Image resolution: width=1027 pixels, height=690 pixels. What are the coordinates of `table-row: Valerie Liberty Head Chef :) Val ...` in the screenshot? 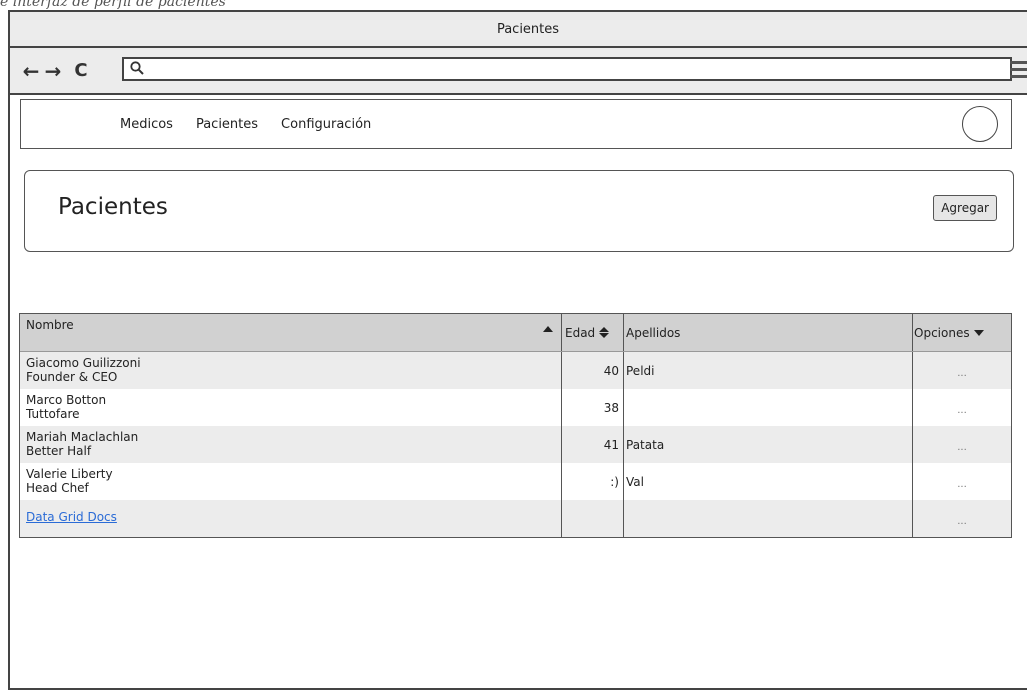 It's located at (515, 481).